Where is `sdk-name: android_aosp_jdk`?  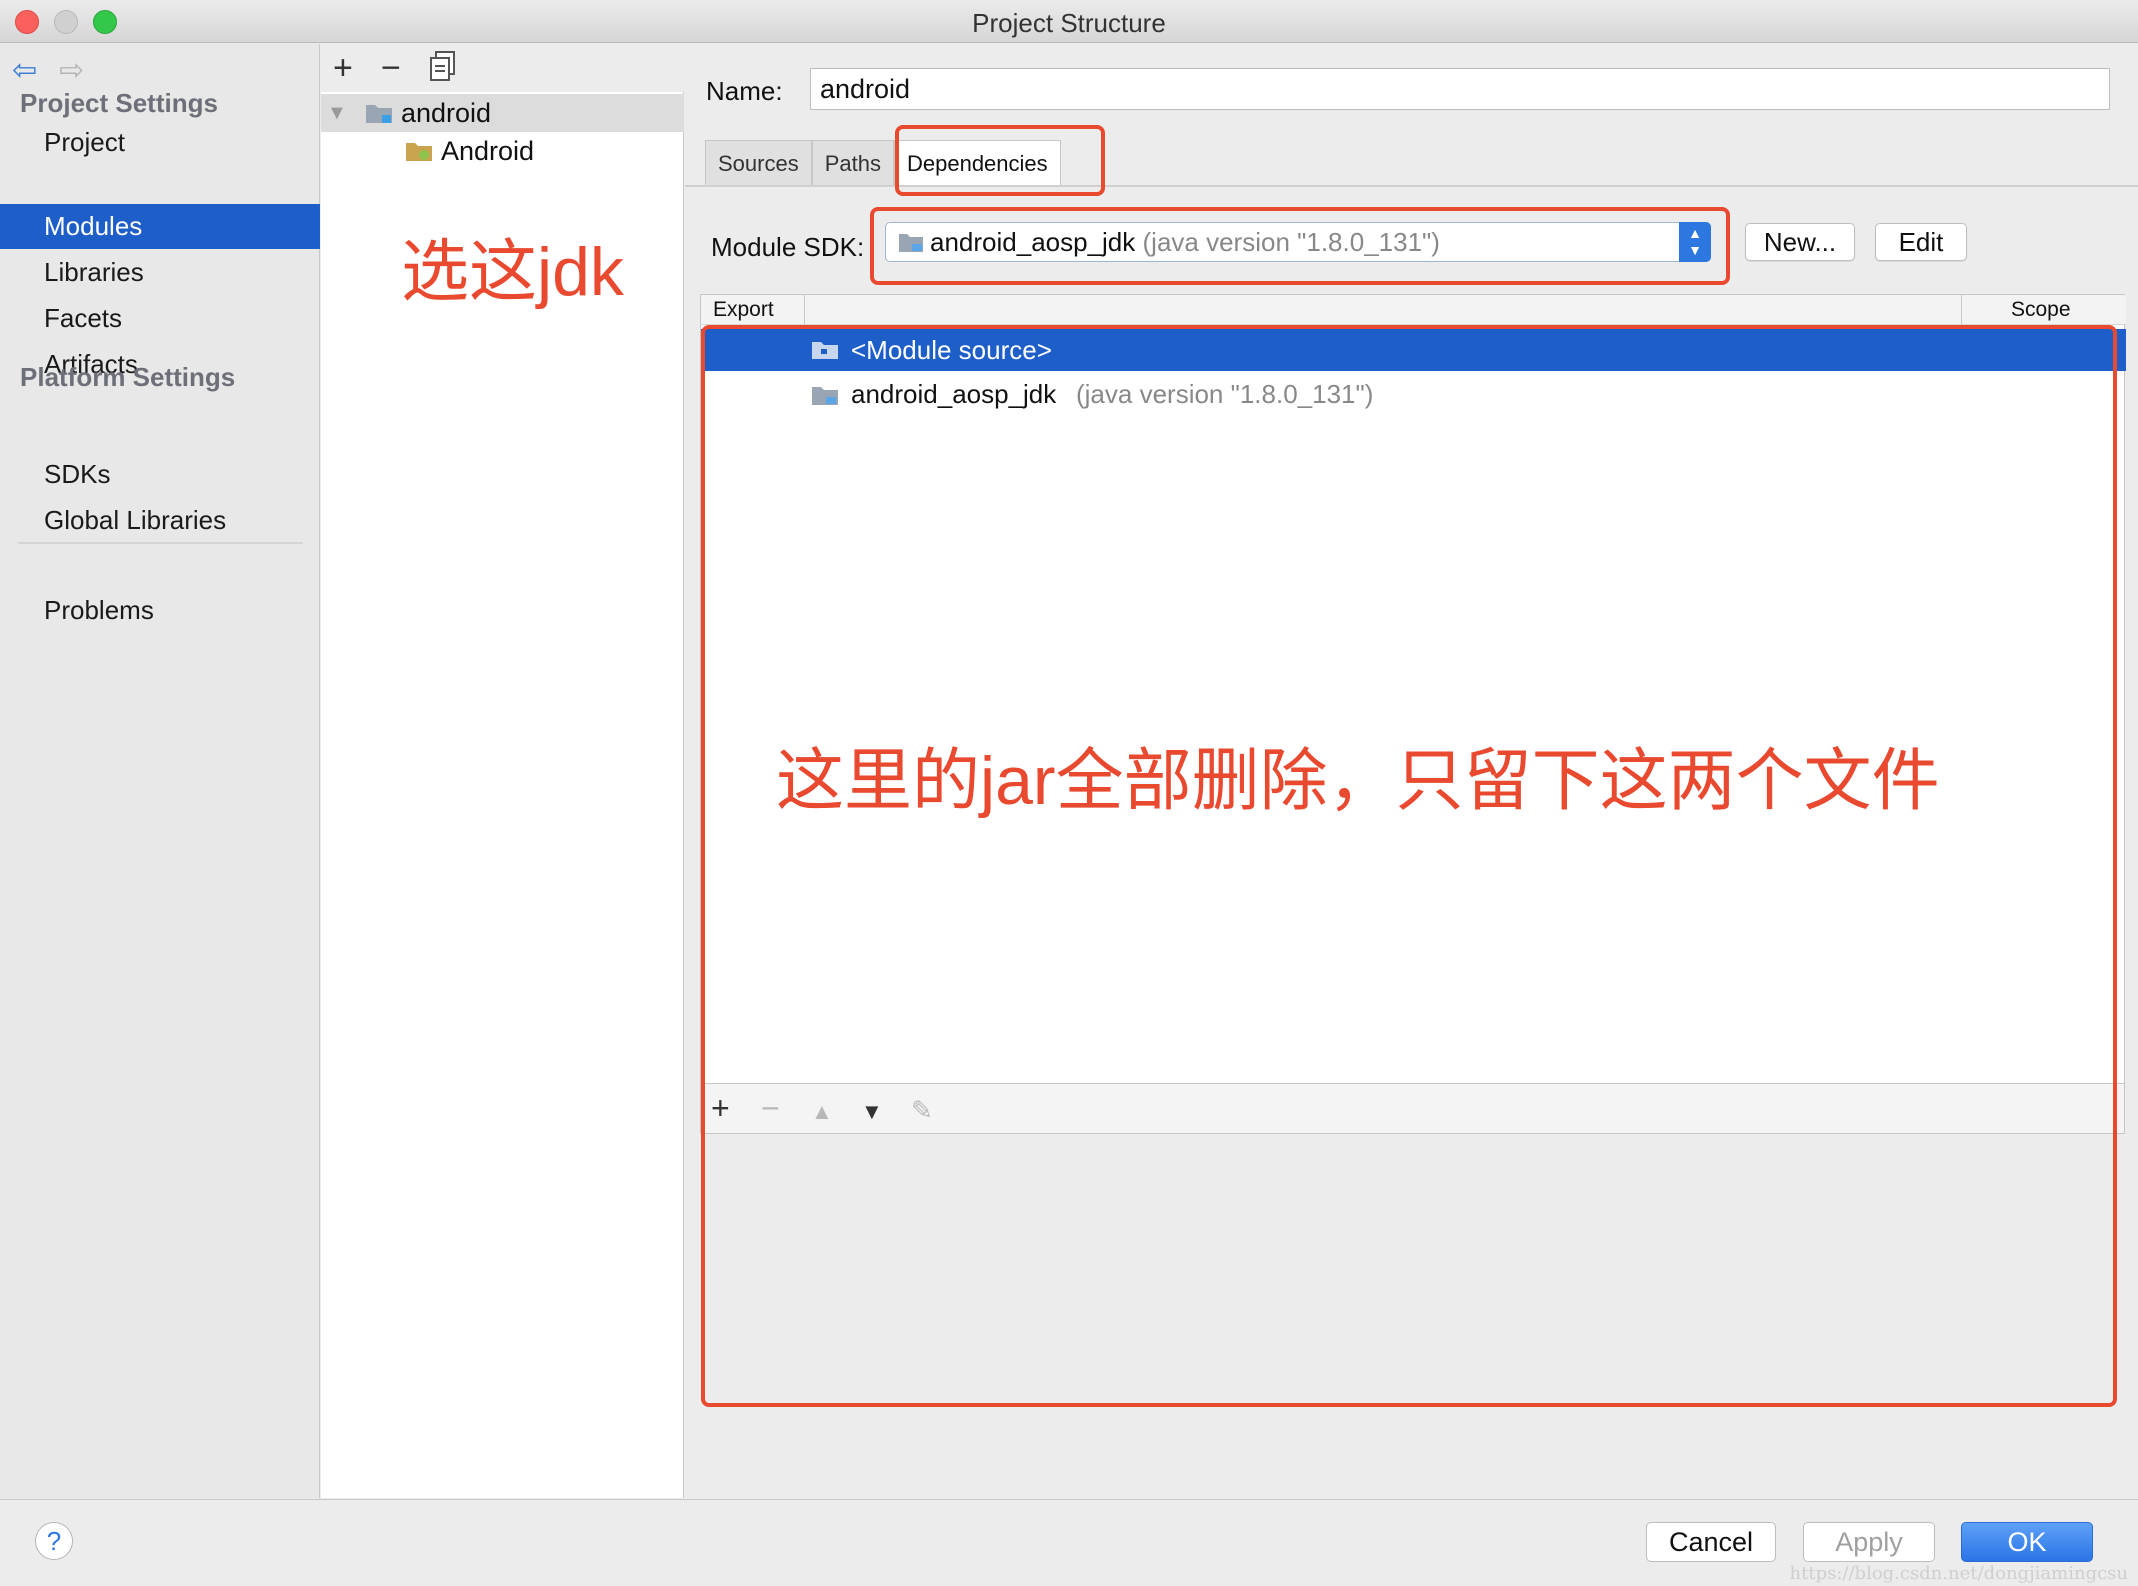
sdk-name: android_aosp_jdk is located at coordinates (1033, 242).